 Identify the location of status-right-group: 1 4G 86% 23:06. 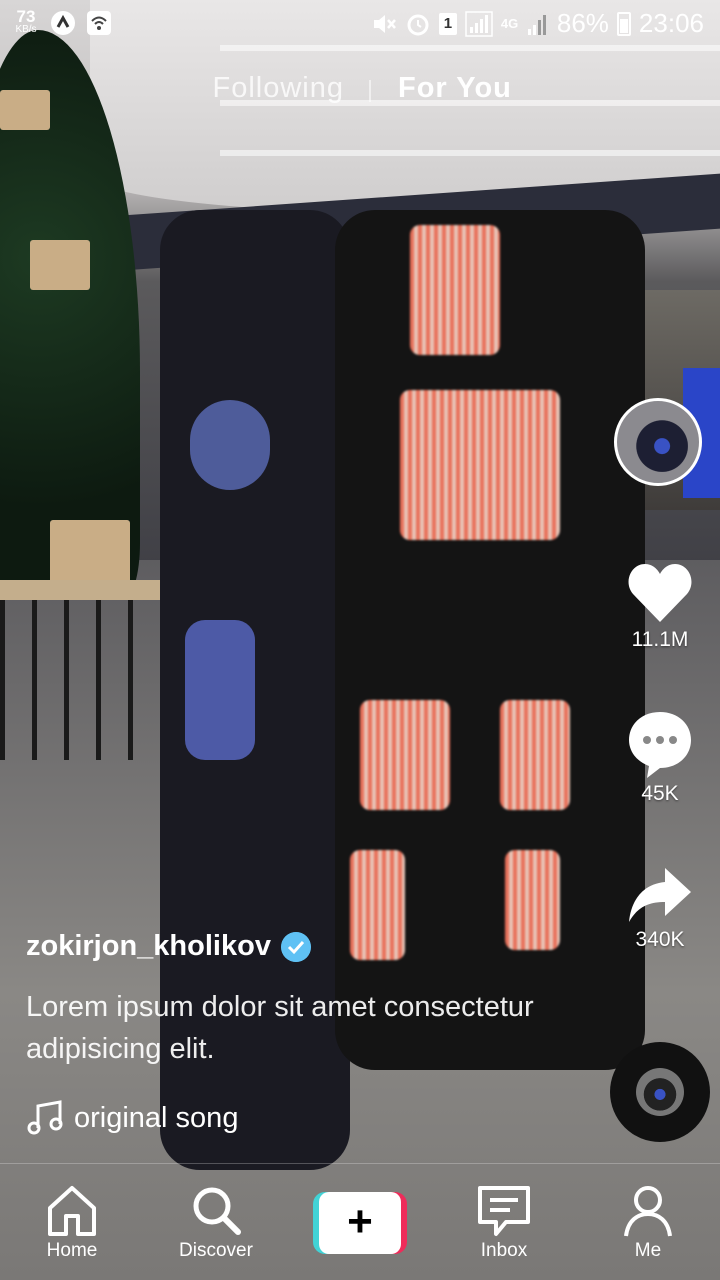
(537, 23).